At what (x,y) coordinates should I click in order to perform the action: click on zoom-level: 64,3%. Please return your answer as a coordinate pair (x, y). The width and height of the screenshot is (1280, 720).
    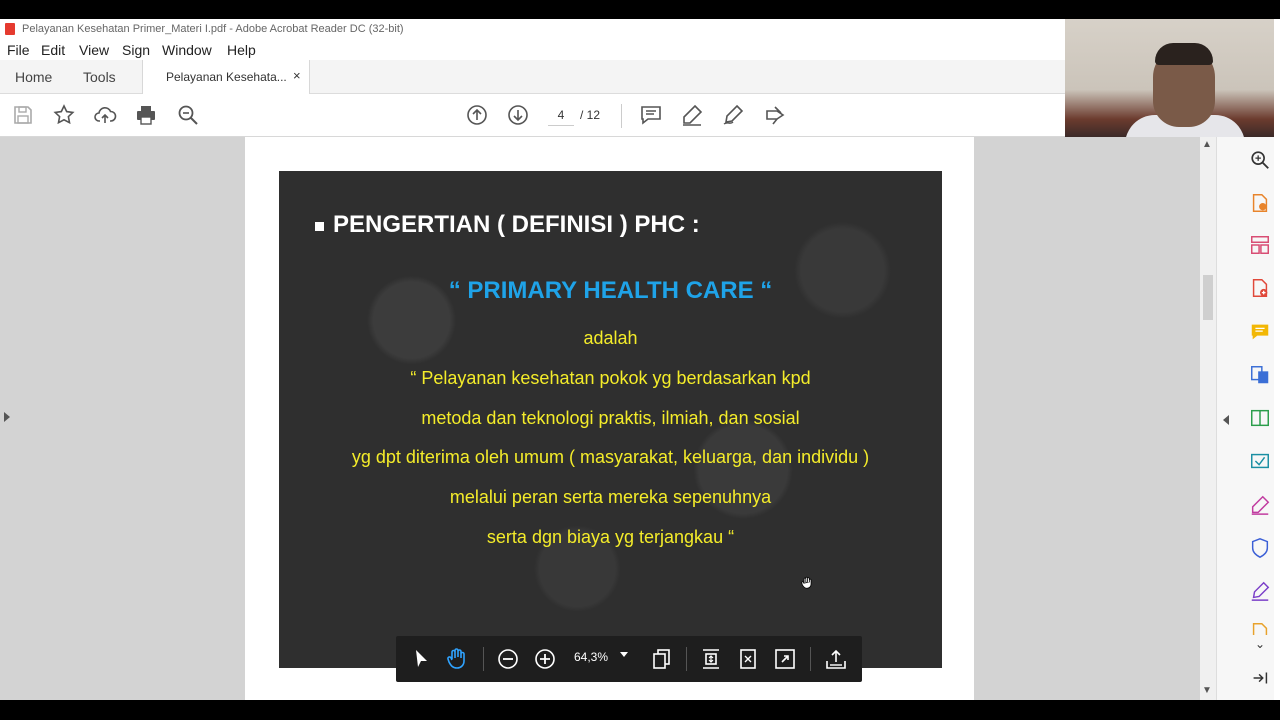
    Looking at the image, I should click on (591, 657).